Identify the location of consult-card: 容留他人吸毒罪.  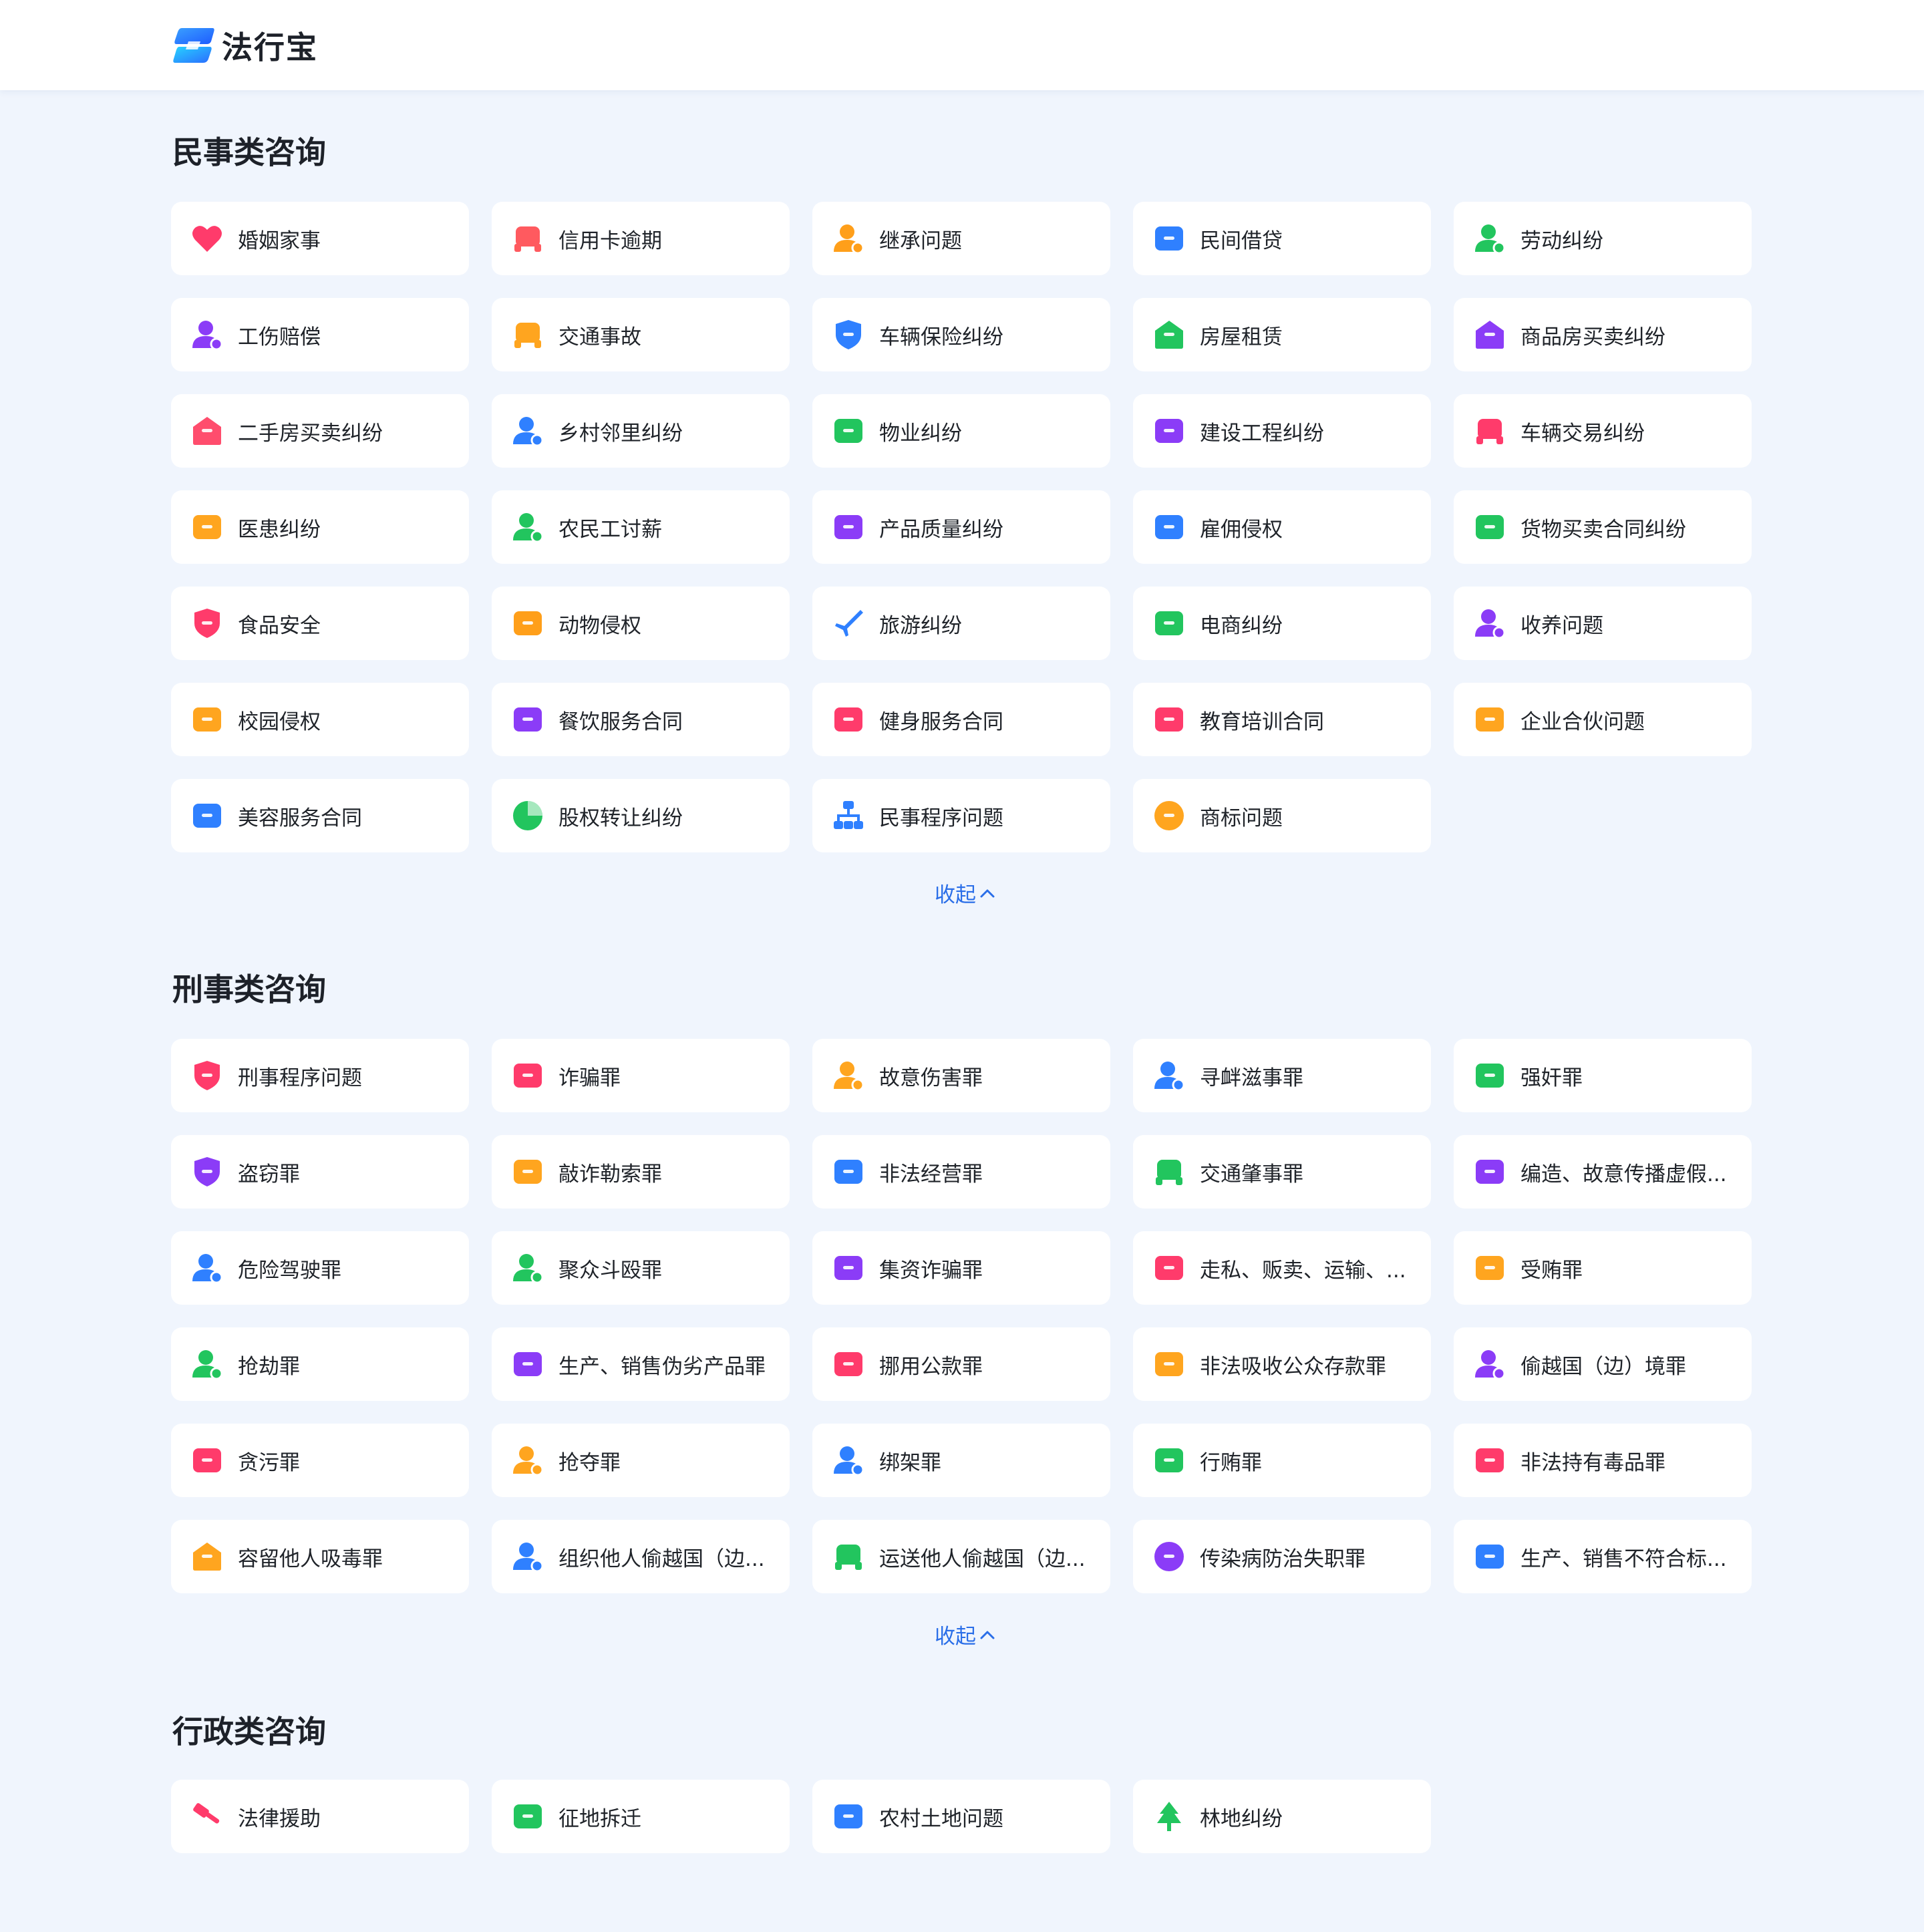
(320, 1556).